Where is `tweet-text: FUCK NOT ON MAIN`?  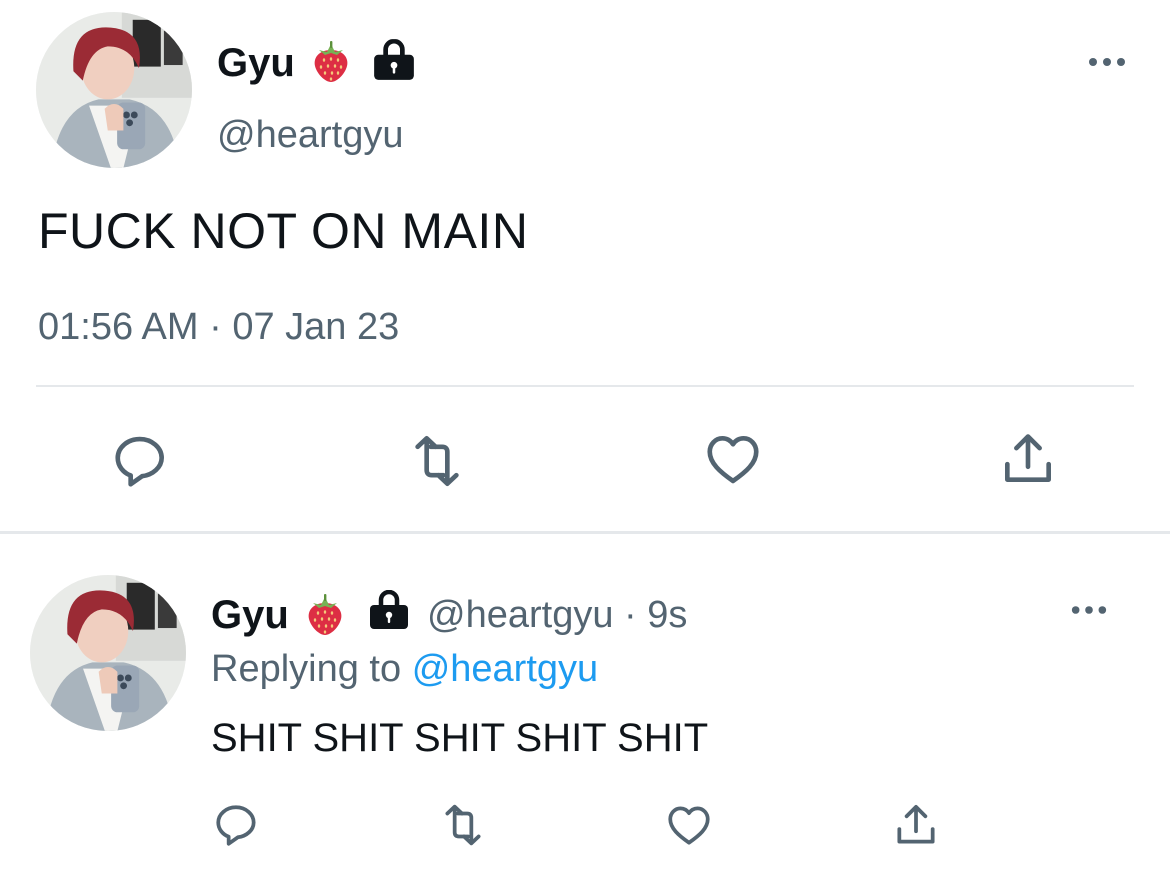 tweet-text: FUCK NOT ON MAIN is located at coordinates (283, 231).